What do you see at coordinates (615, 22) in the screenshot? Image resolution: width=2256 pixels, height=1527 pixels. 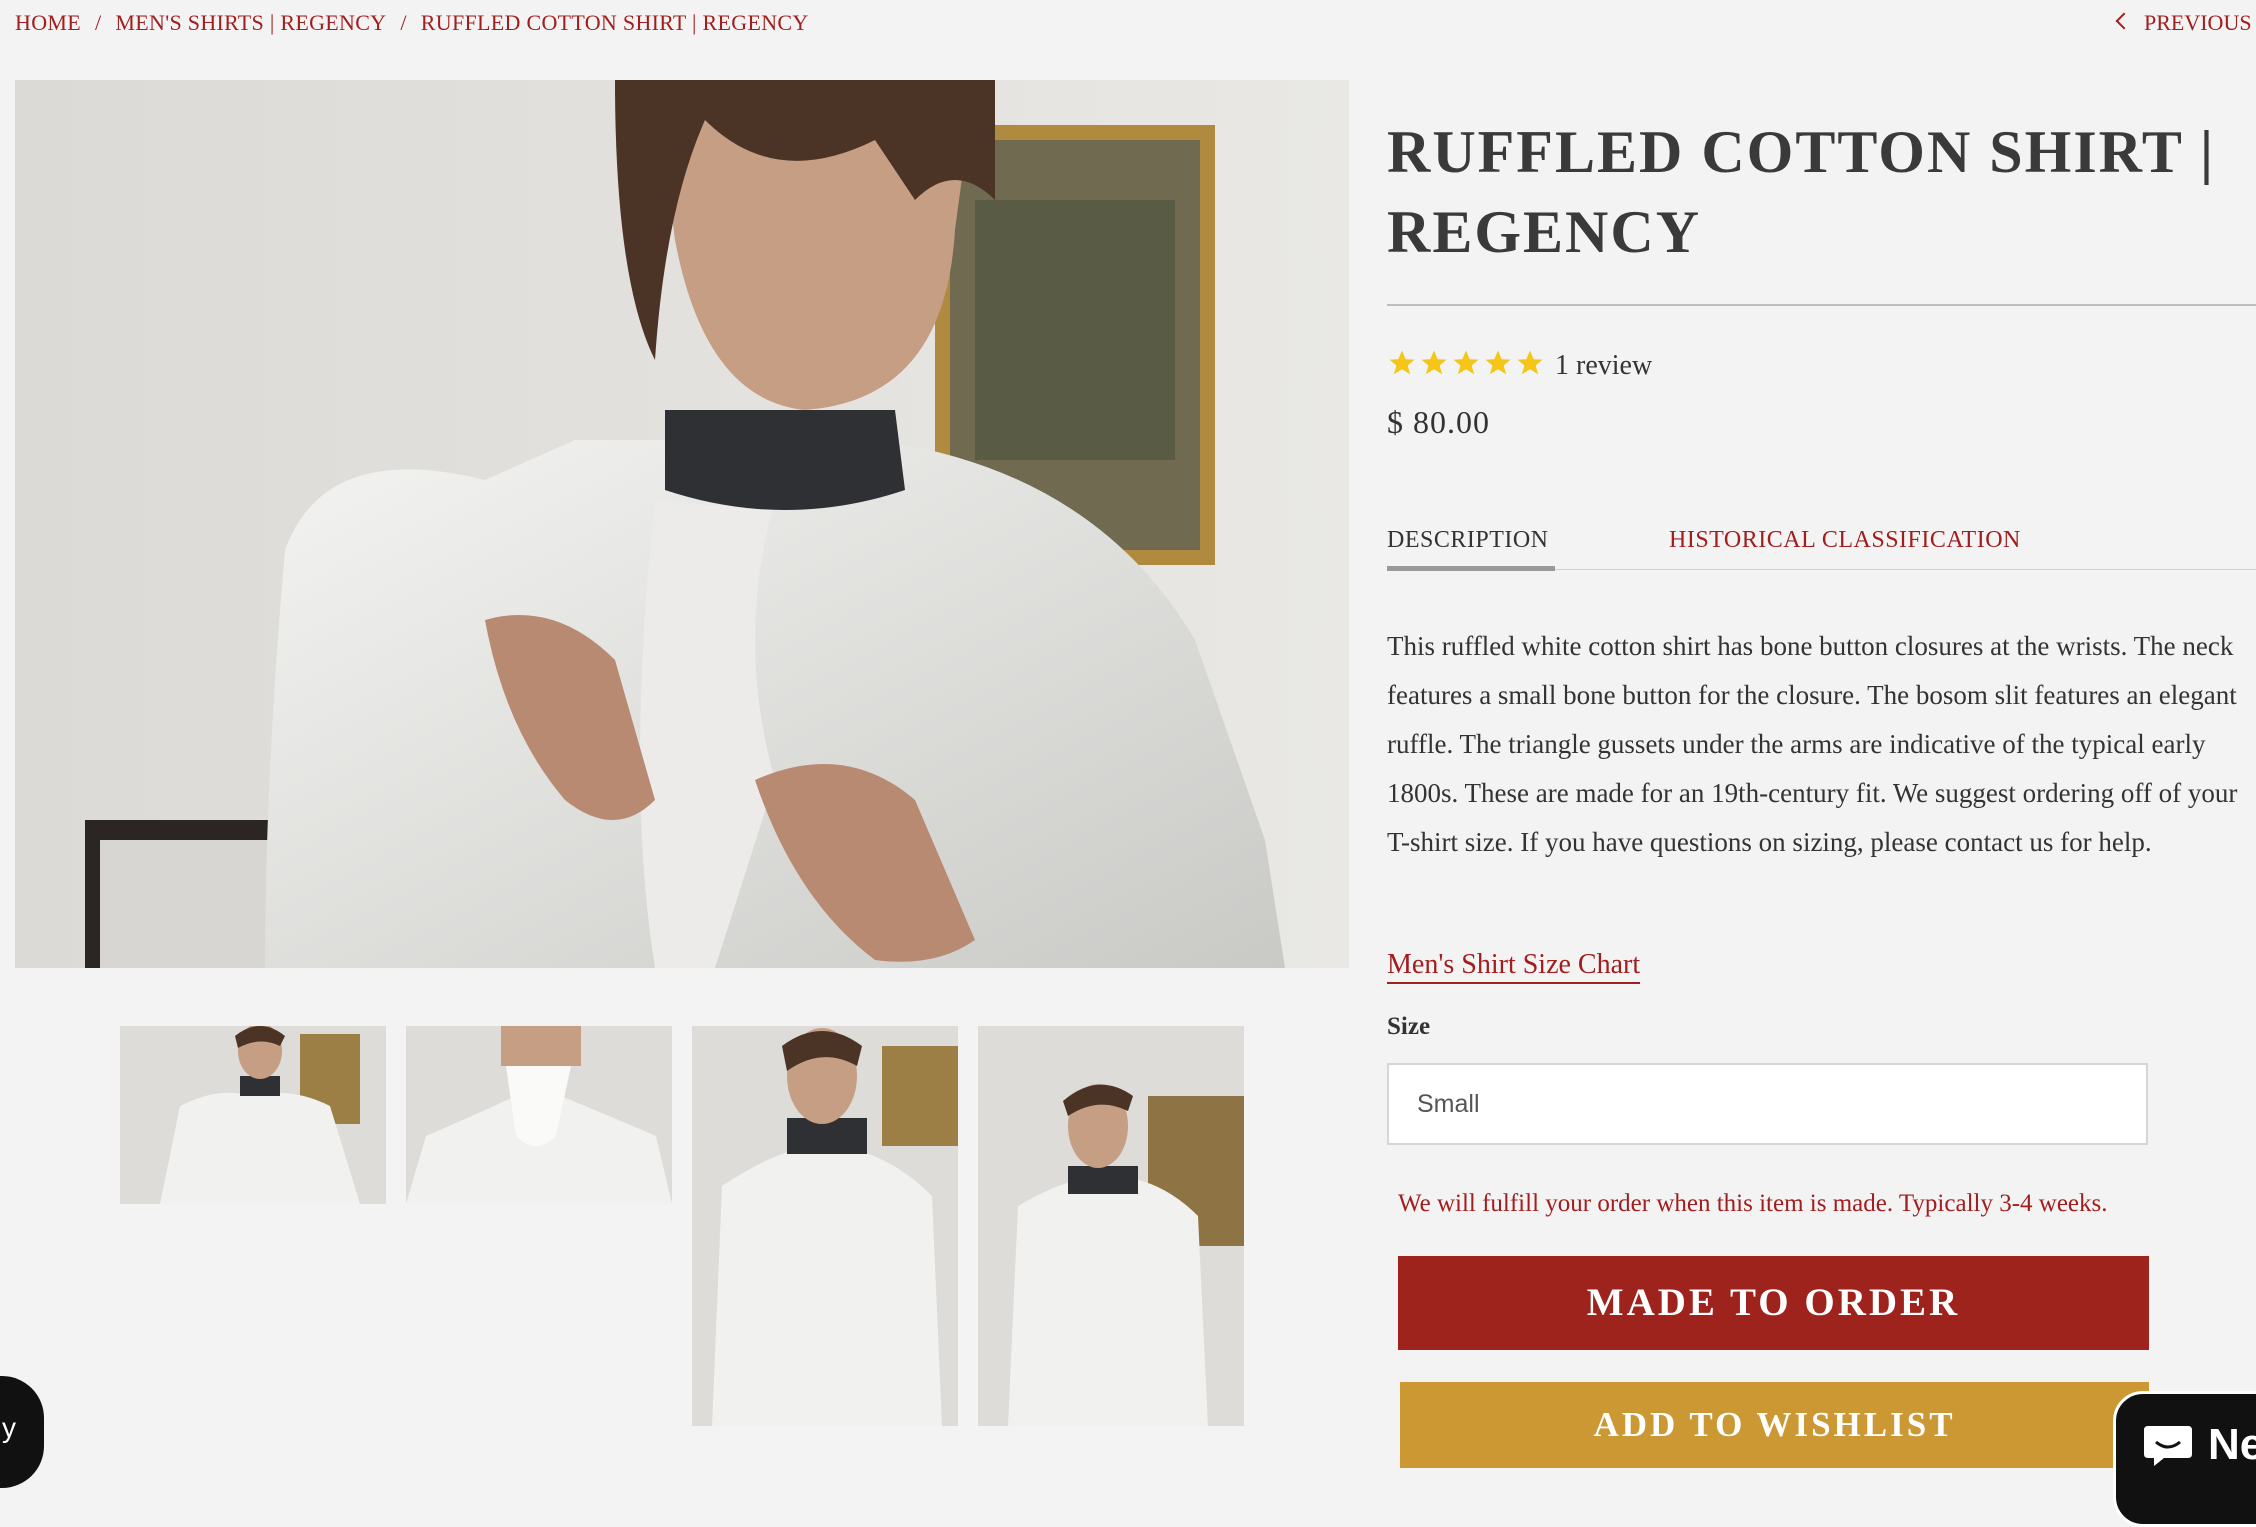 I see `breadcrumb-current: RUFFLED COTTON SHIRT | REGENCY` at bounding box center [615, 22].